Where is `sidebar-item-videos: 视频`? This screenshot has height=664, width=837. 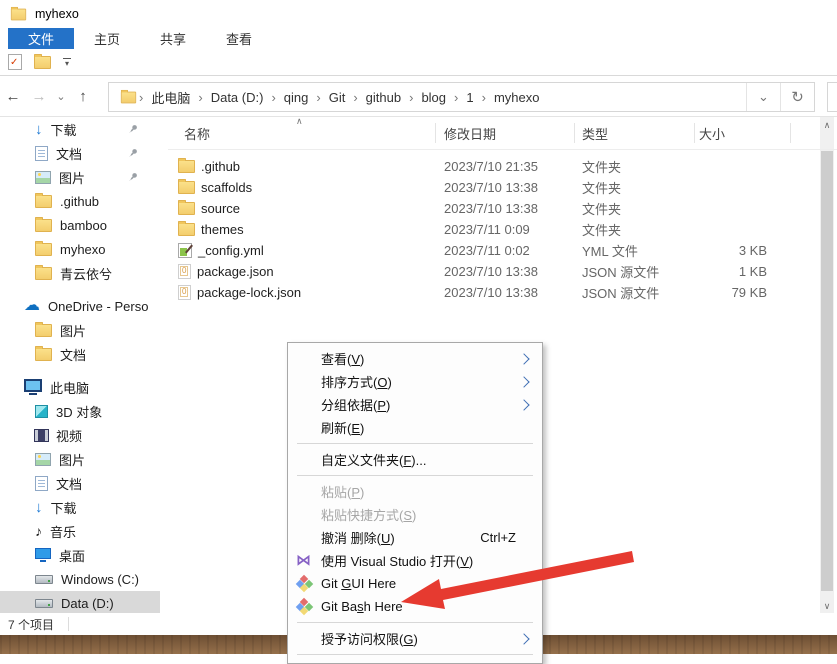
sidebar-item-videos: 视频 is located at coordinates (80, 435).